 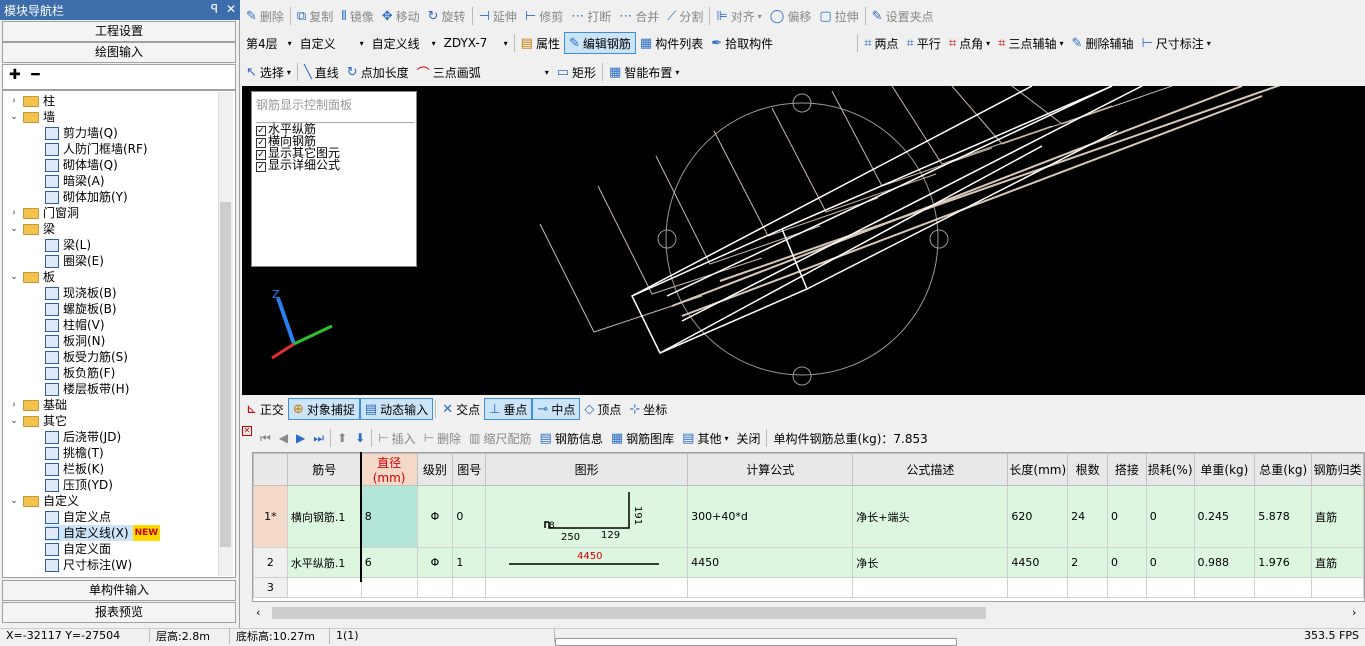 I want to click on tree-item: 压顶(YD), so click(x=79, y=485).